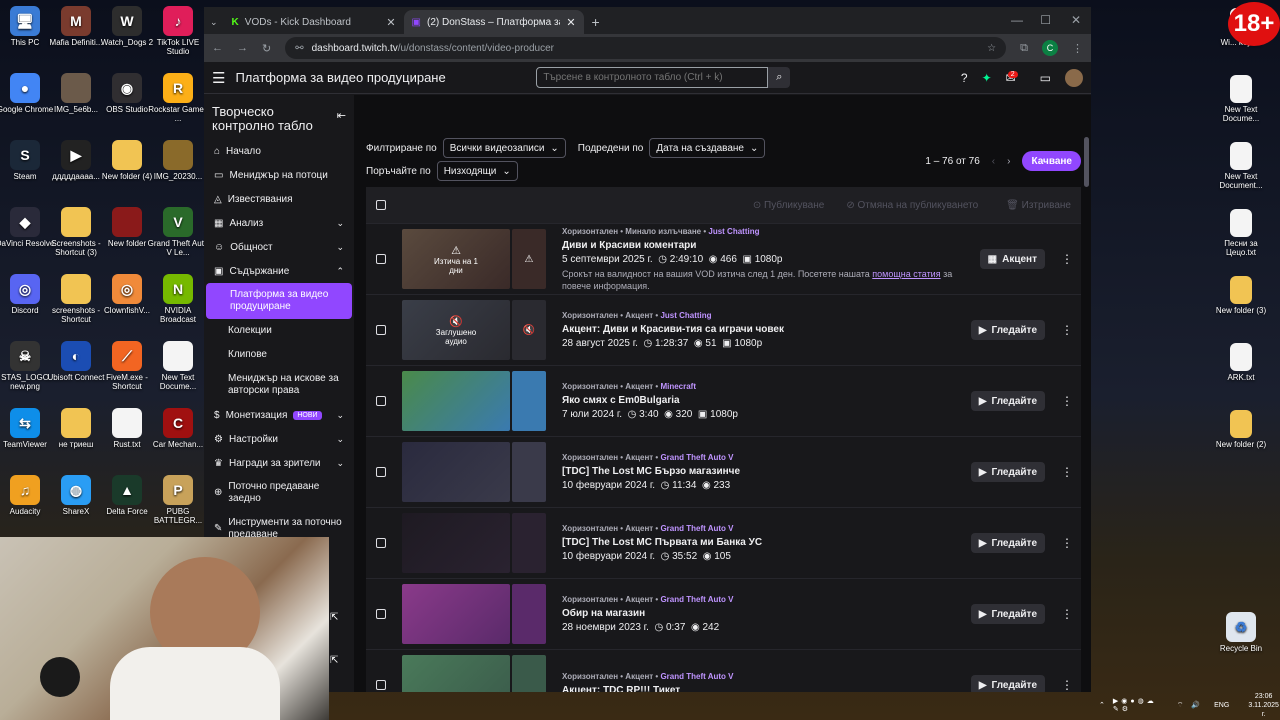  What do you see at coordinates (1102, 705) in the screenshot?
I see `tray-chevron-icon: ⌃` at bounding box center [1102, 705].